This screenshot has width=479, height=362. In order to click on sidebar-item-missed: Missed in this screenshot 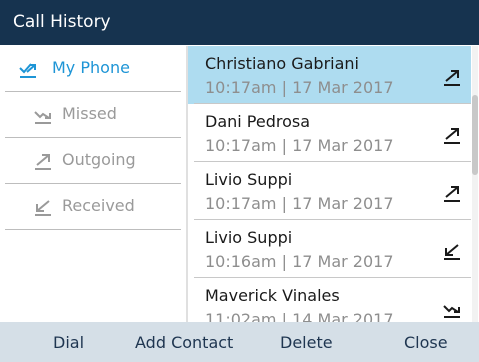, I will do `click(93, 115)`.